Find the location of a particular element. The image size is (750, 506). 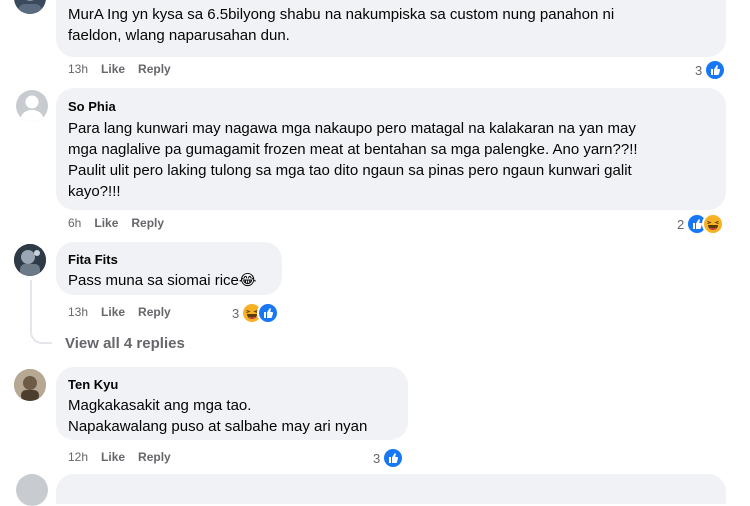

comment-text-line: faeldon, wlang naparusahan dun. is located at coordinates (179, 35).